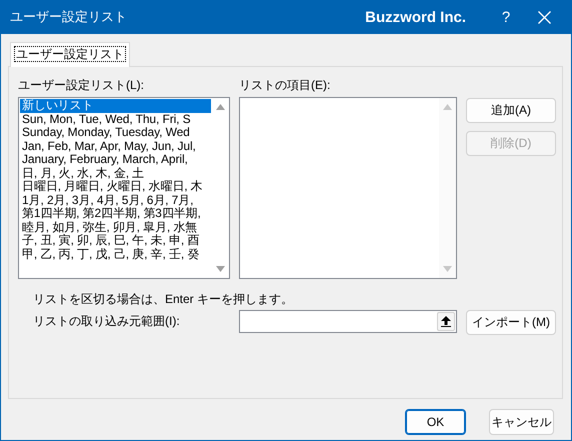  What do you see at coordinates (69, 17) in the screenshot?
I see `window-title: ユーザー設定リスト` at bounding box center [69, 17].